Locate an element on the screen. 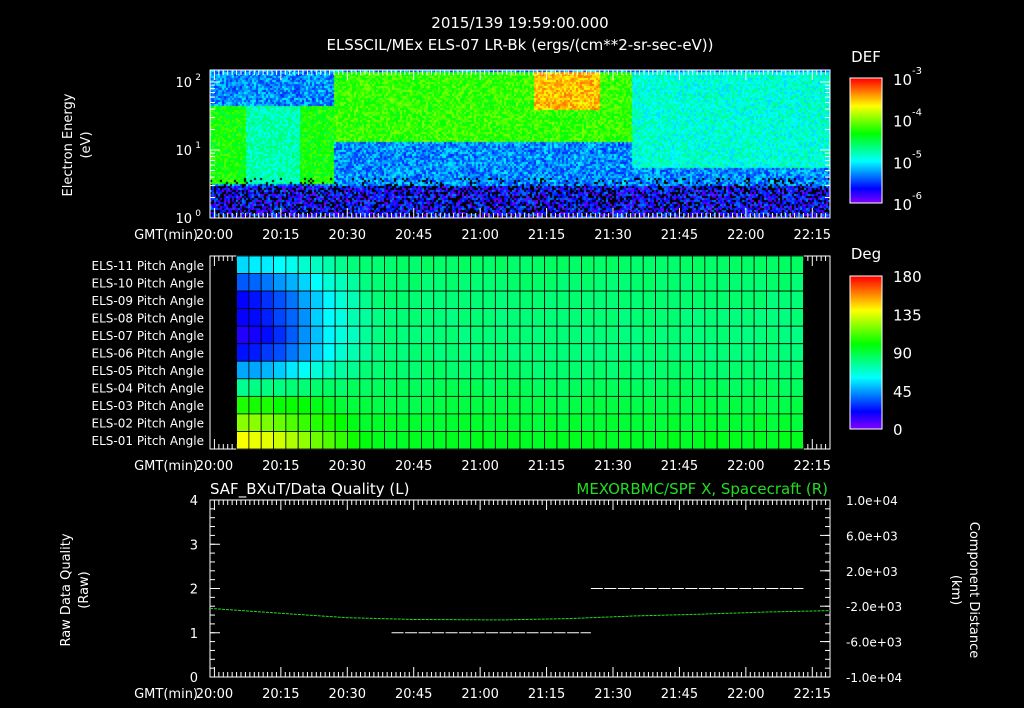  deg-colorbar-title: Deg is located at coordinates (866, 254).